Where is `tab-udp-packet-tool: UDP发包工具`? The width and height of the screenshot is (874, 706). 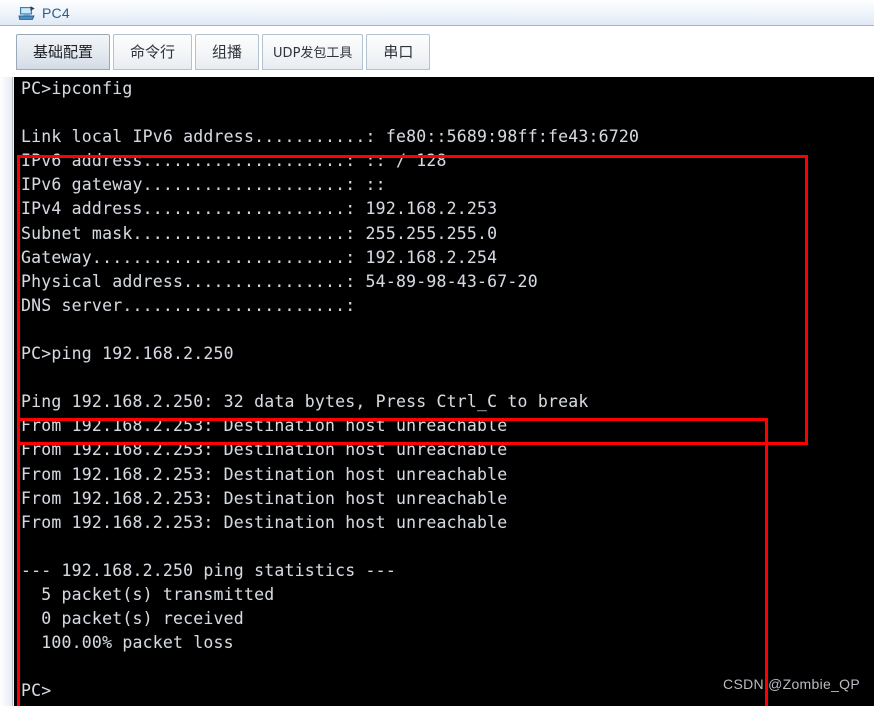
tab-udp-packet-tool: UDP发包工具 is located at coordinates (313, 51).